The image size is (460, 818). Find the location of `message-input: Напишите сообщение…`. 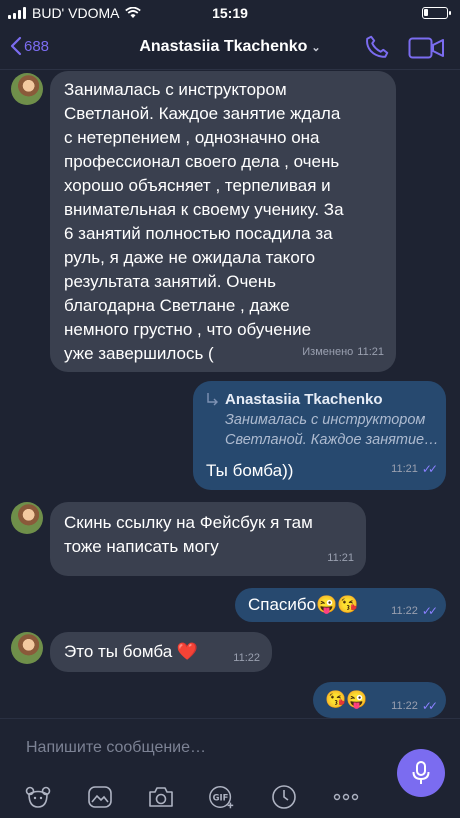

message-input: Напишите сообщение… is located at coordinates (116, 748).